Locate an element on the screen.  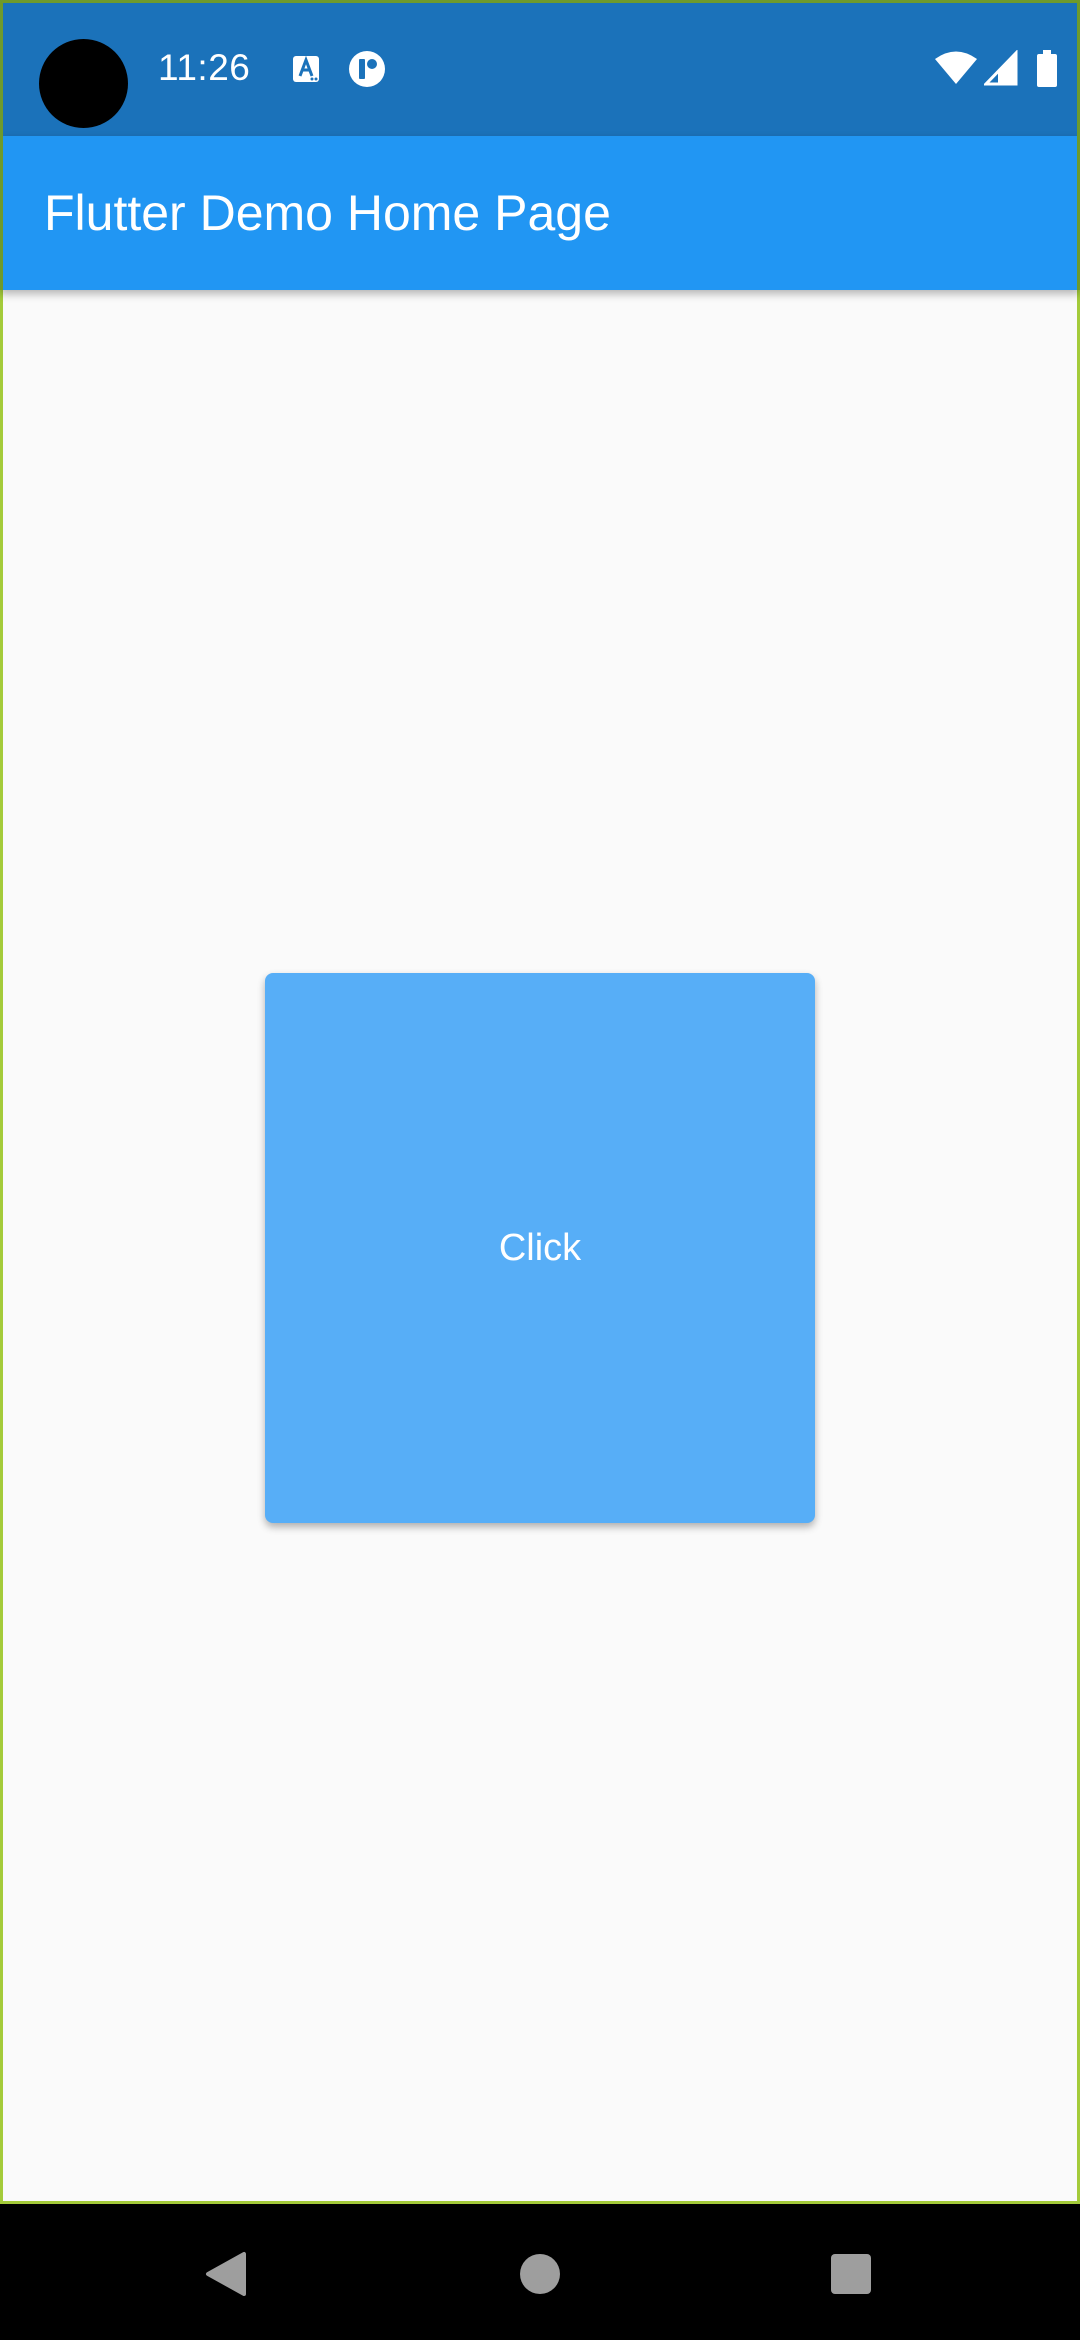
status-time: 11:26 is located at coordinates (204, 67).